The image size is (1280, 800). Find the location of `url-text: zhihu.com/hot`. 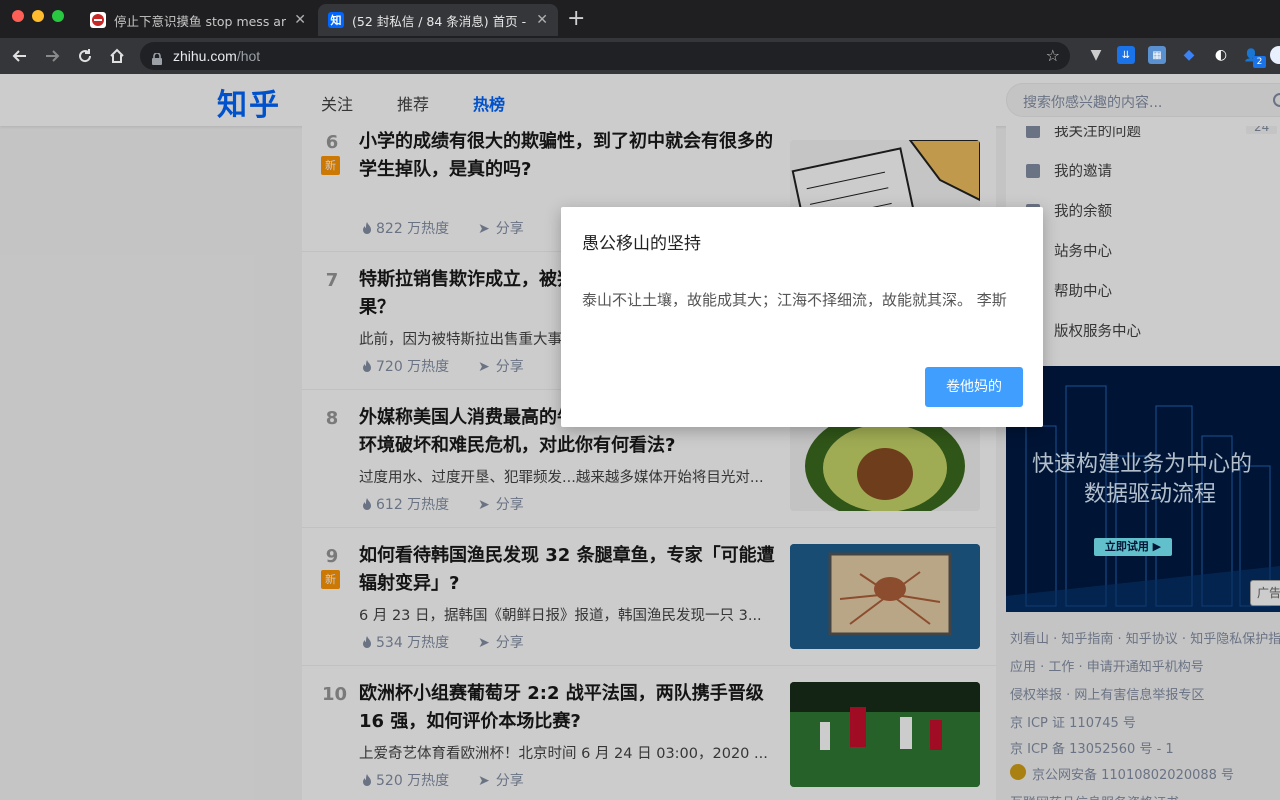

url-text: zhihu.com/hot is located at coordinates (216, 56).